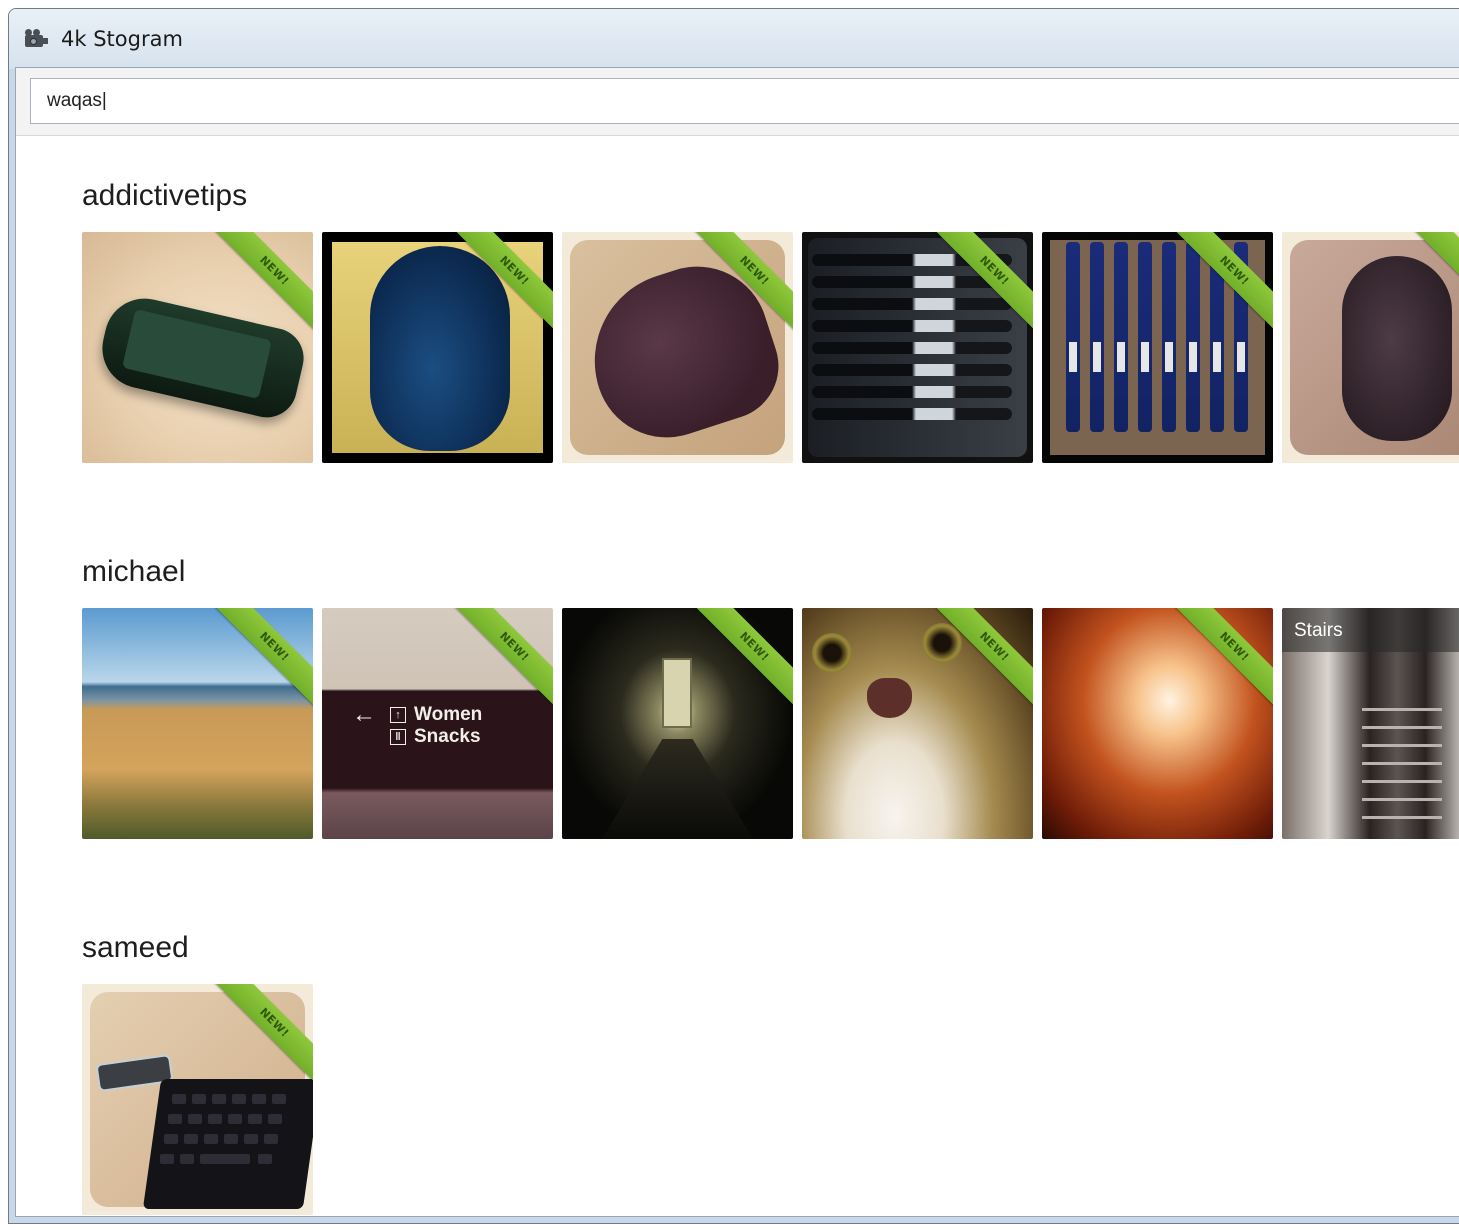  What do you see at coordinates (448, 714) in the screenshot?
I see `sign-line: Women` at bounding box center [448, 714].